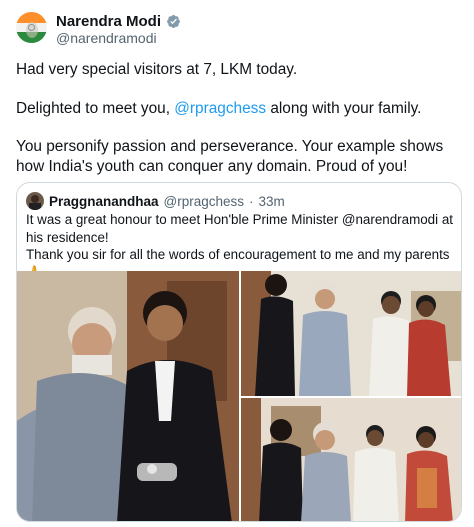  Describe the element at coordinates (106, 38) in the screenshot. I see `author-handle: @narendramodi` at that location.